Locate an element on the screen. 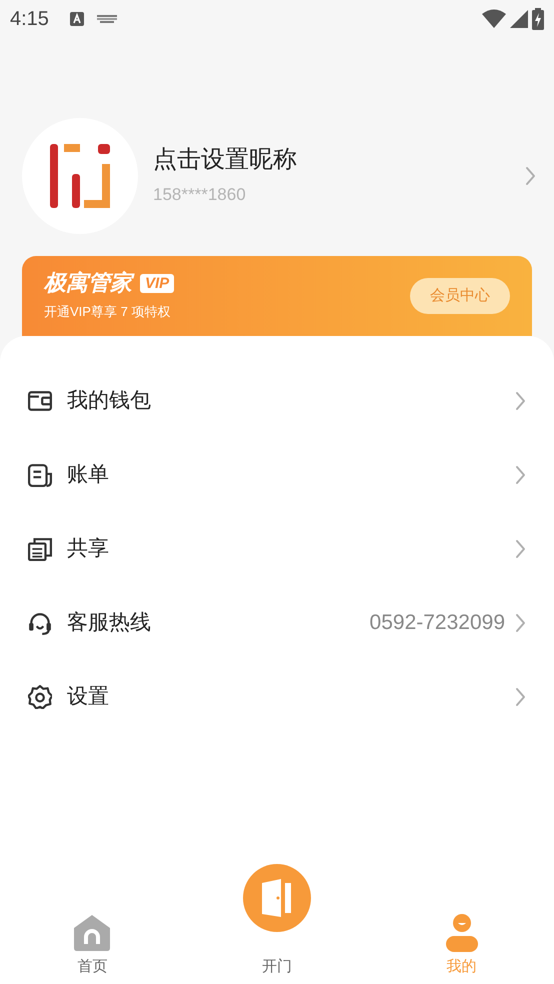 The width and height of the screenshot is (554, 984). menu-item: 账单 is located at coordinates (277, 475).